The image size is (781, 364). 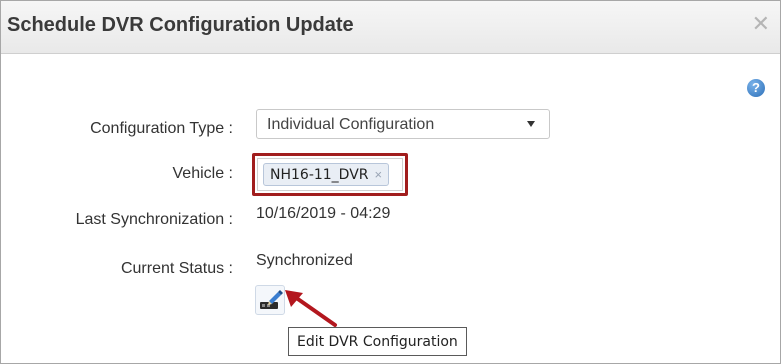 I want to click on vehicle-label: Vehicle :, so click(x=202, y=173).